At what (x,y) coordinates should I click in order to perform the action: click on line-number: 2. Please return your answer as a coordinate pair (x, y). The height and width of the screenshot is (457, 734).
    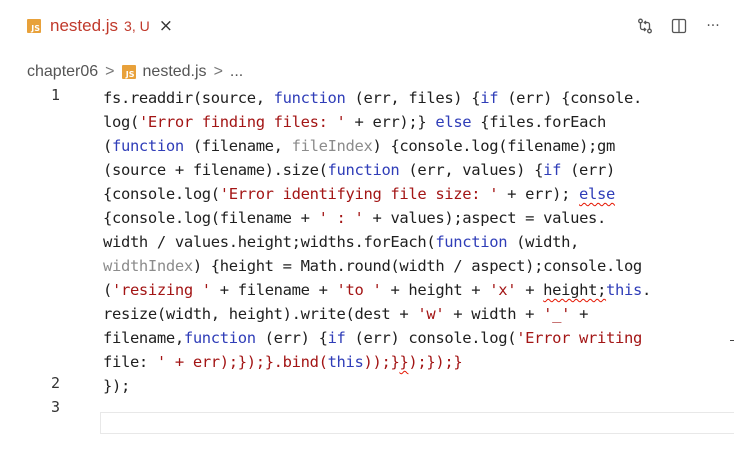
    Looking at the image, I should click on (56, 383).